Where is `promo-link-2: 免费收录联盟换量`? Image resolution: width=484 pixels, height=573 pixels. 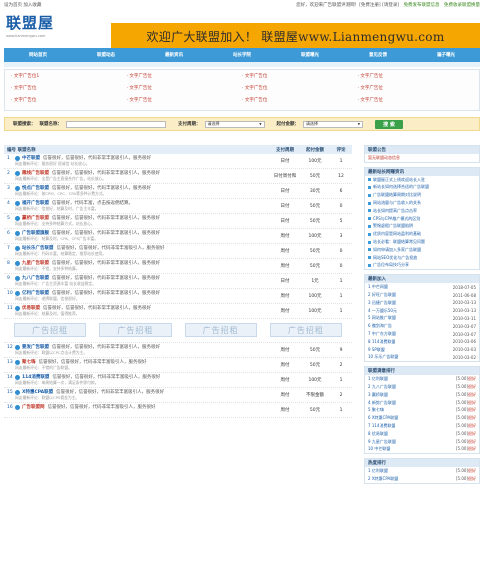
promo-link-2: 免费收录联盟换量 is located at coordinates (462, 5).